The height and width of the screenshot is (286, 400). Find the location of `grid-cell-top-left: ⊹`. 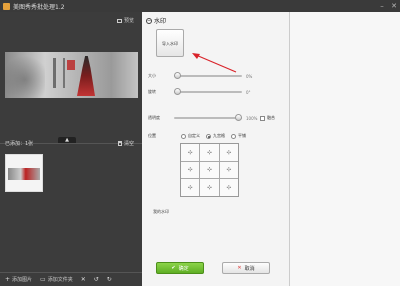

grid-cell-top-left: ⊹ is located at coordinates (190, 152).